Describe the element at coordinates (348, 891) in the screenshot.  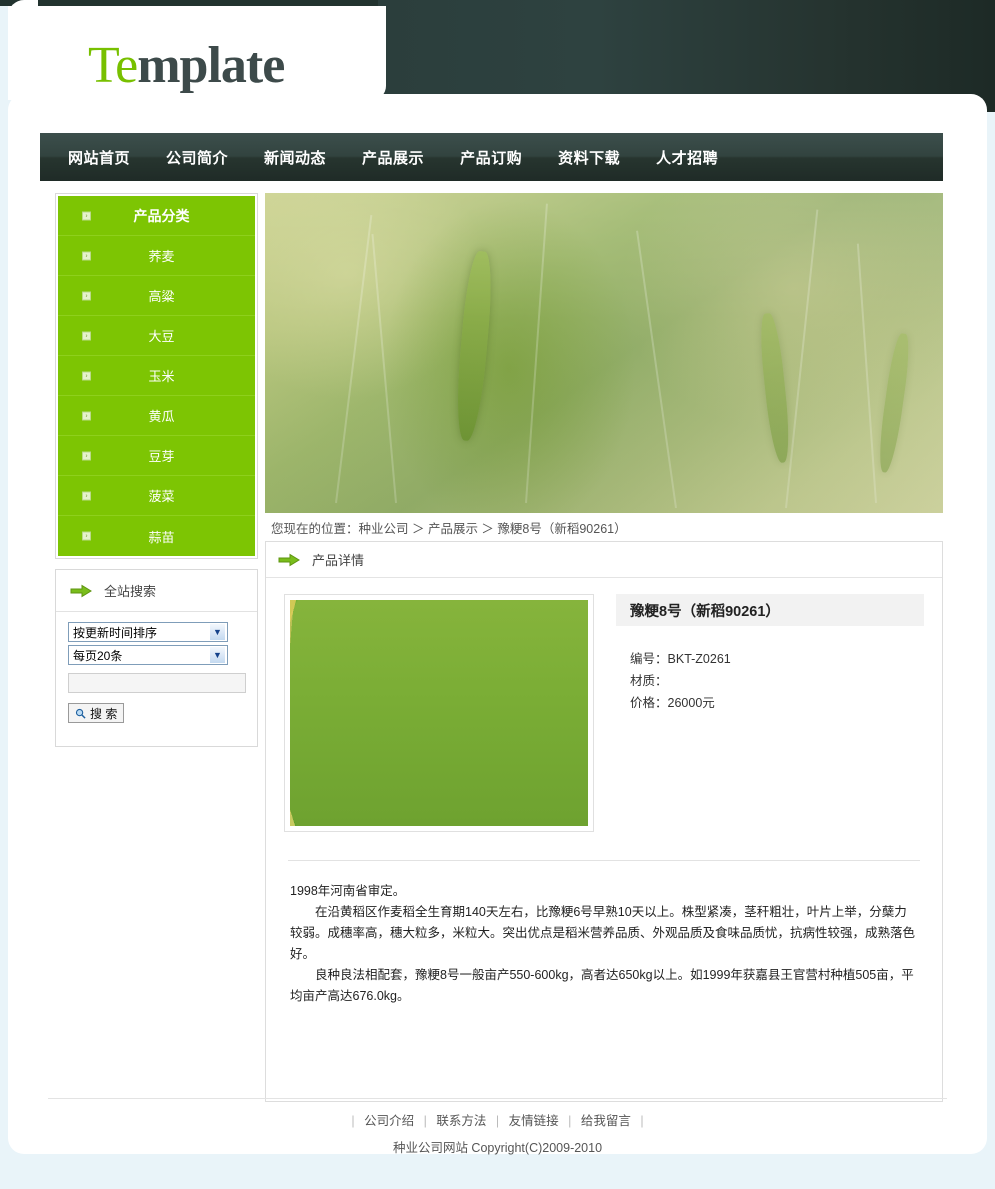
I see `description-line-1: 1998年河南省审定。` at that location.